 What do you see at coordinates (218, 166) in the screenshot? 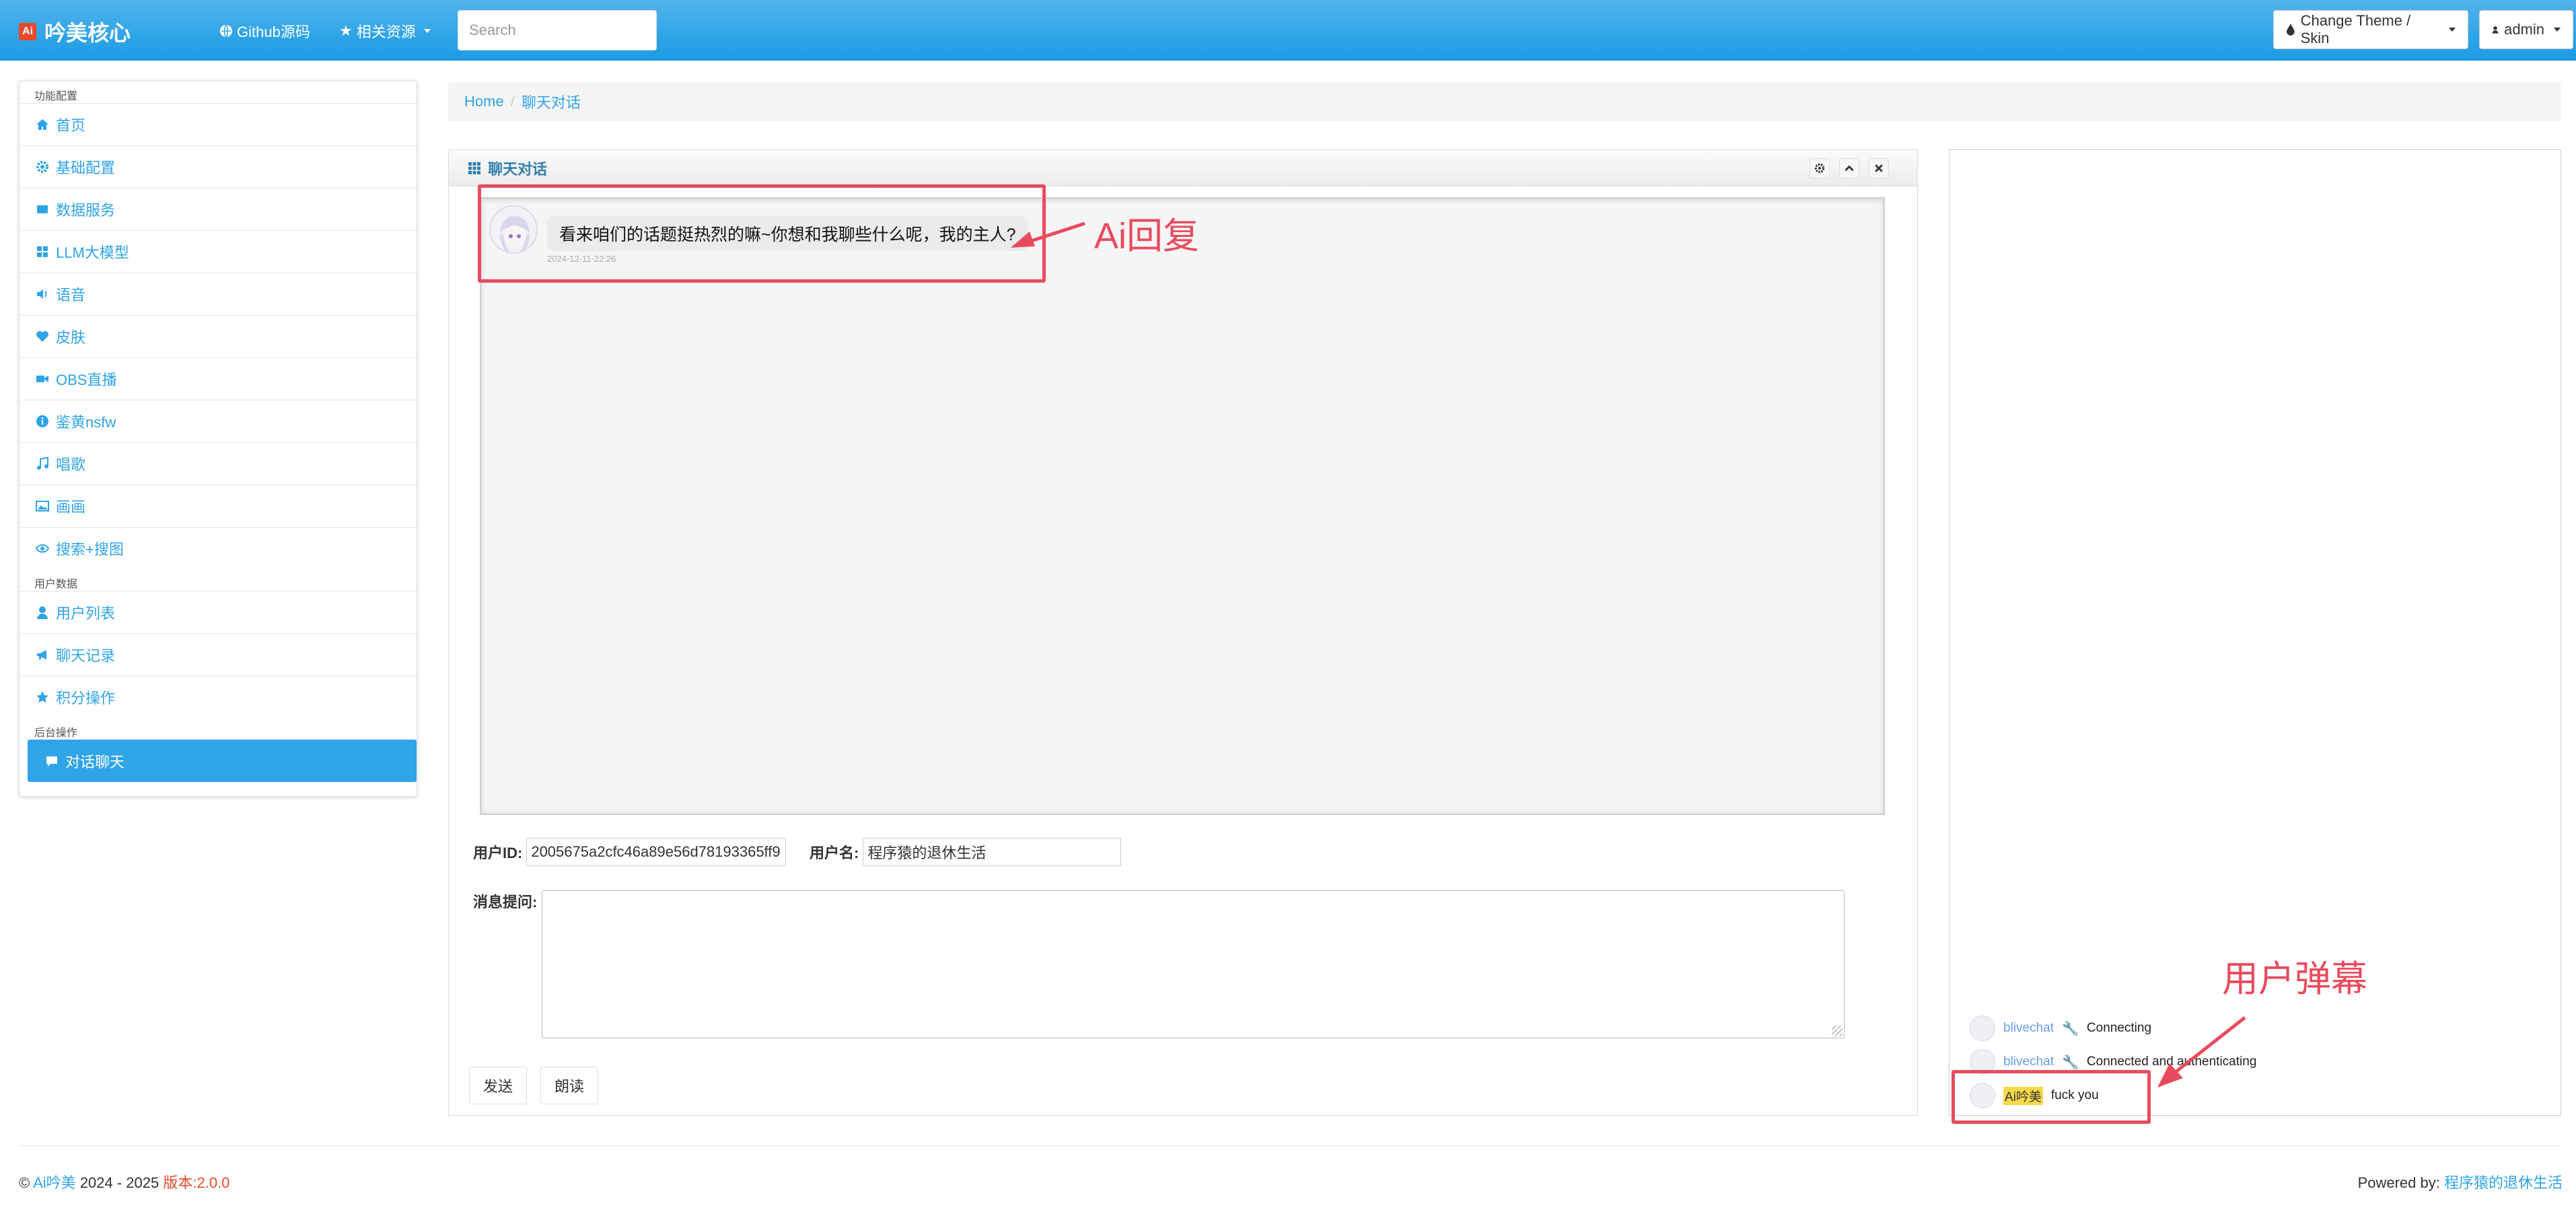
I see `sidebar-item-basic-config: 基础配置` at bounding box center [218, 166].